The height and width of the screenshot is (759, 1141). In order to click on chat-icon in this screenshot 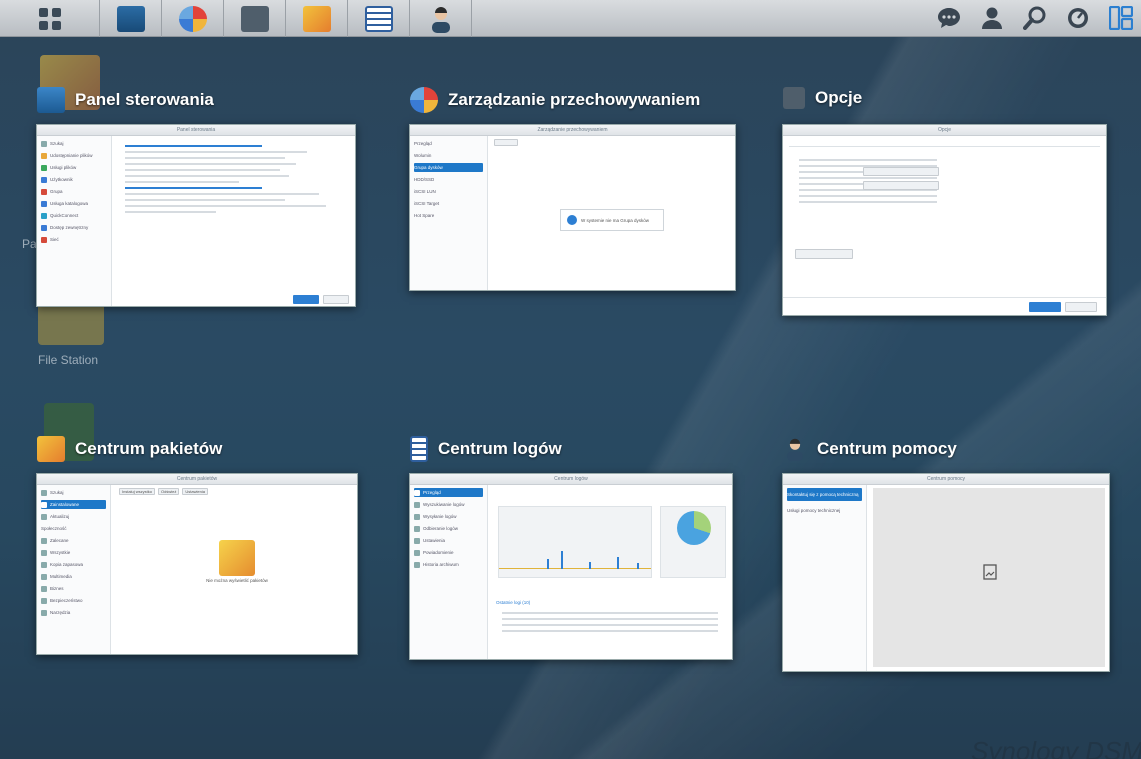, I will do `click(949, 18)`.